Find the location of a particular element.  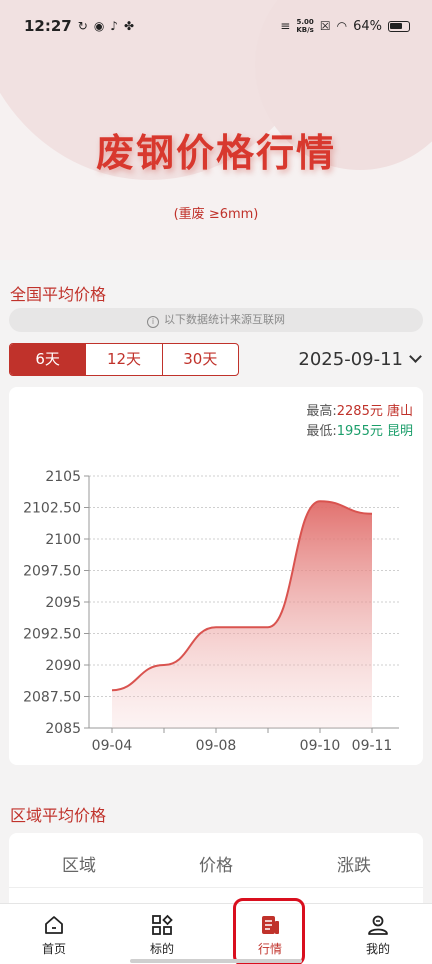

y-tick-label: 2090 is located at coordinates (63, 666).